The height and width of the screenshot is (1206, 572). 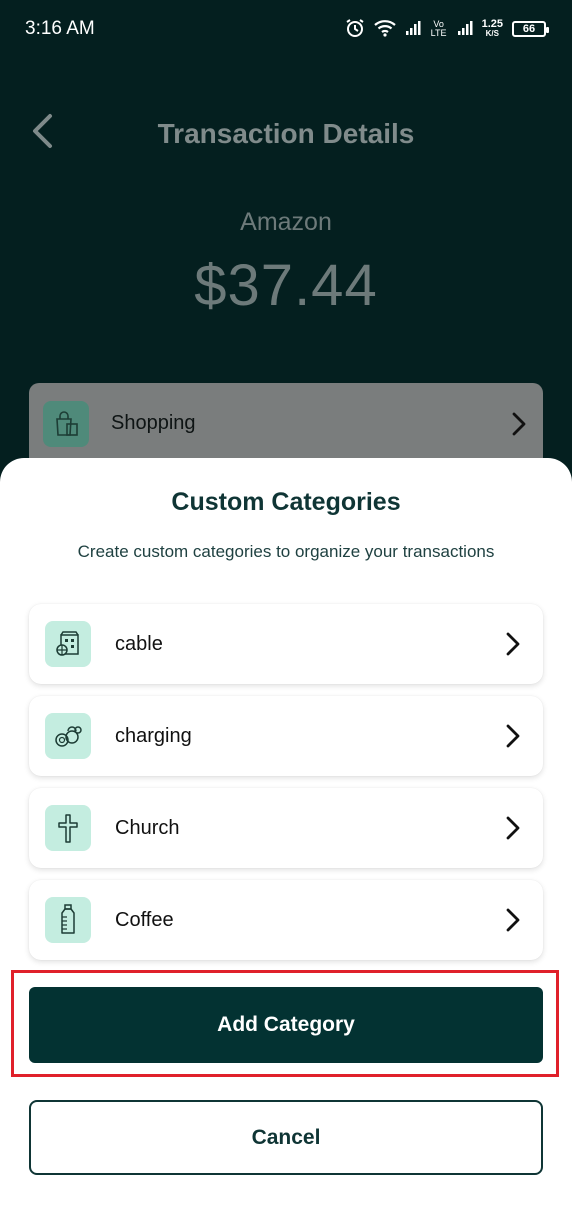 I want to click on category-item-label: cable, so click(x=139, y=643).